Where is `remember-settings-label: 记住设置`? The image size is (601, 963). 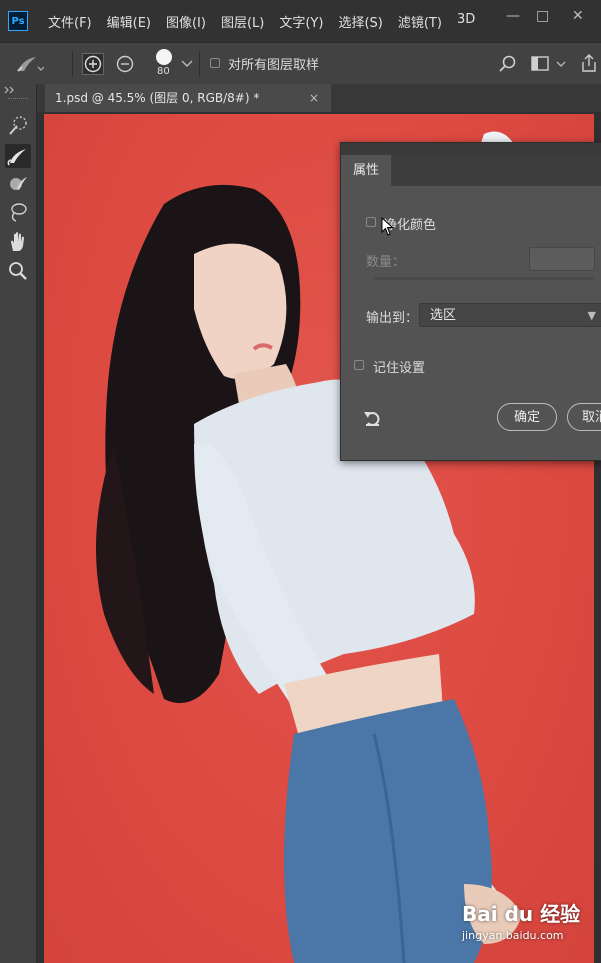 remember-settings-label: 记住设置 is located at coordinates (399, 368).